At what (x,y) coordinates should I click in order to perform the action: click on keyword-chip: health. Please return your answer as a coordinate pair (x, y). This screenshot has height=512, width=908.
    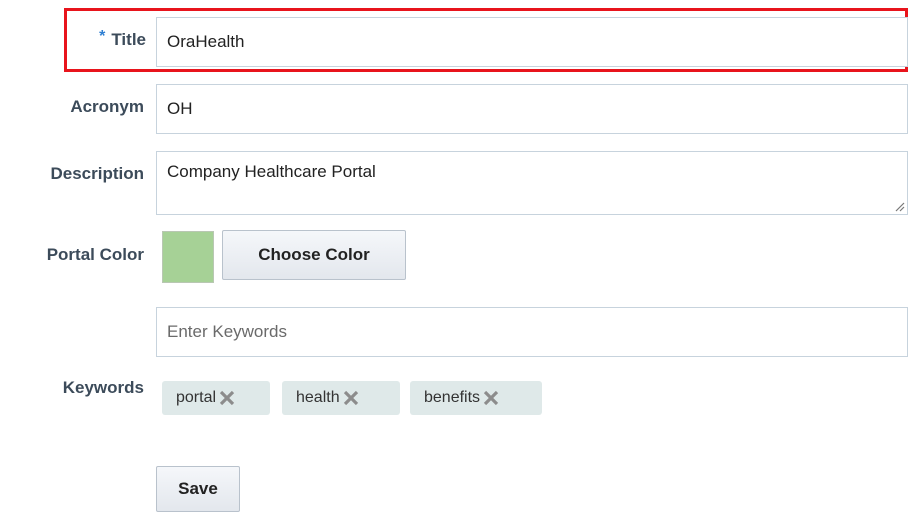
    Looking at the image, I should click on (341, 398).